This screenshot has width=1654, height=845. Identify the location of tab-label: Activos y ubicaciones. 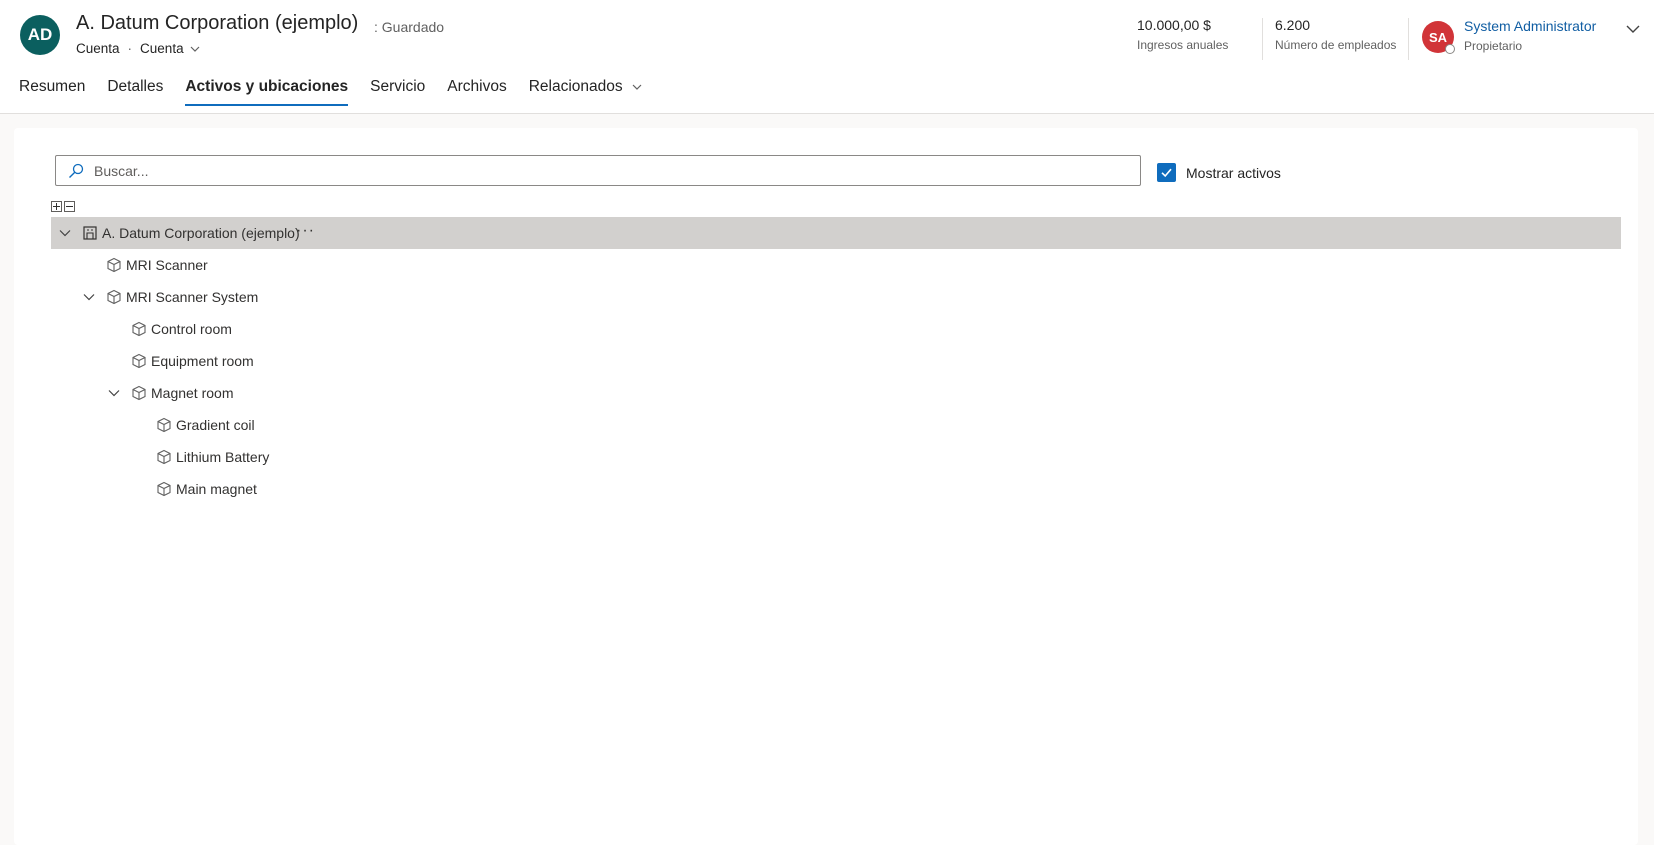
(267, 86).